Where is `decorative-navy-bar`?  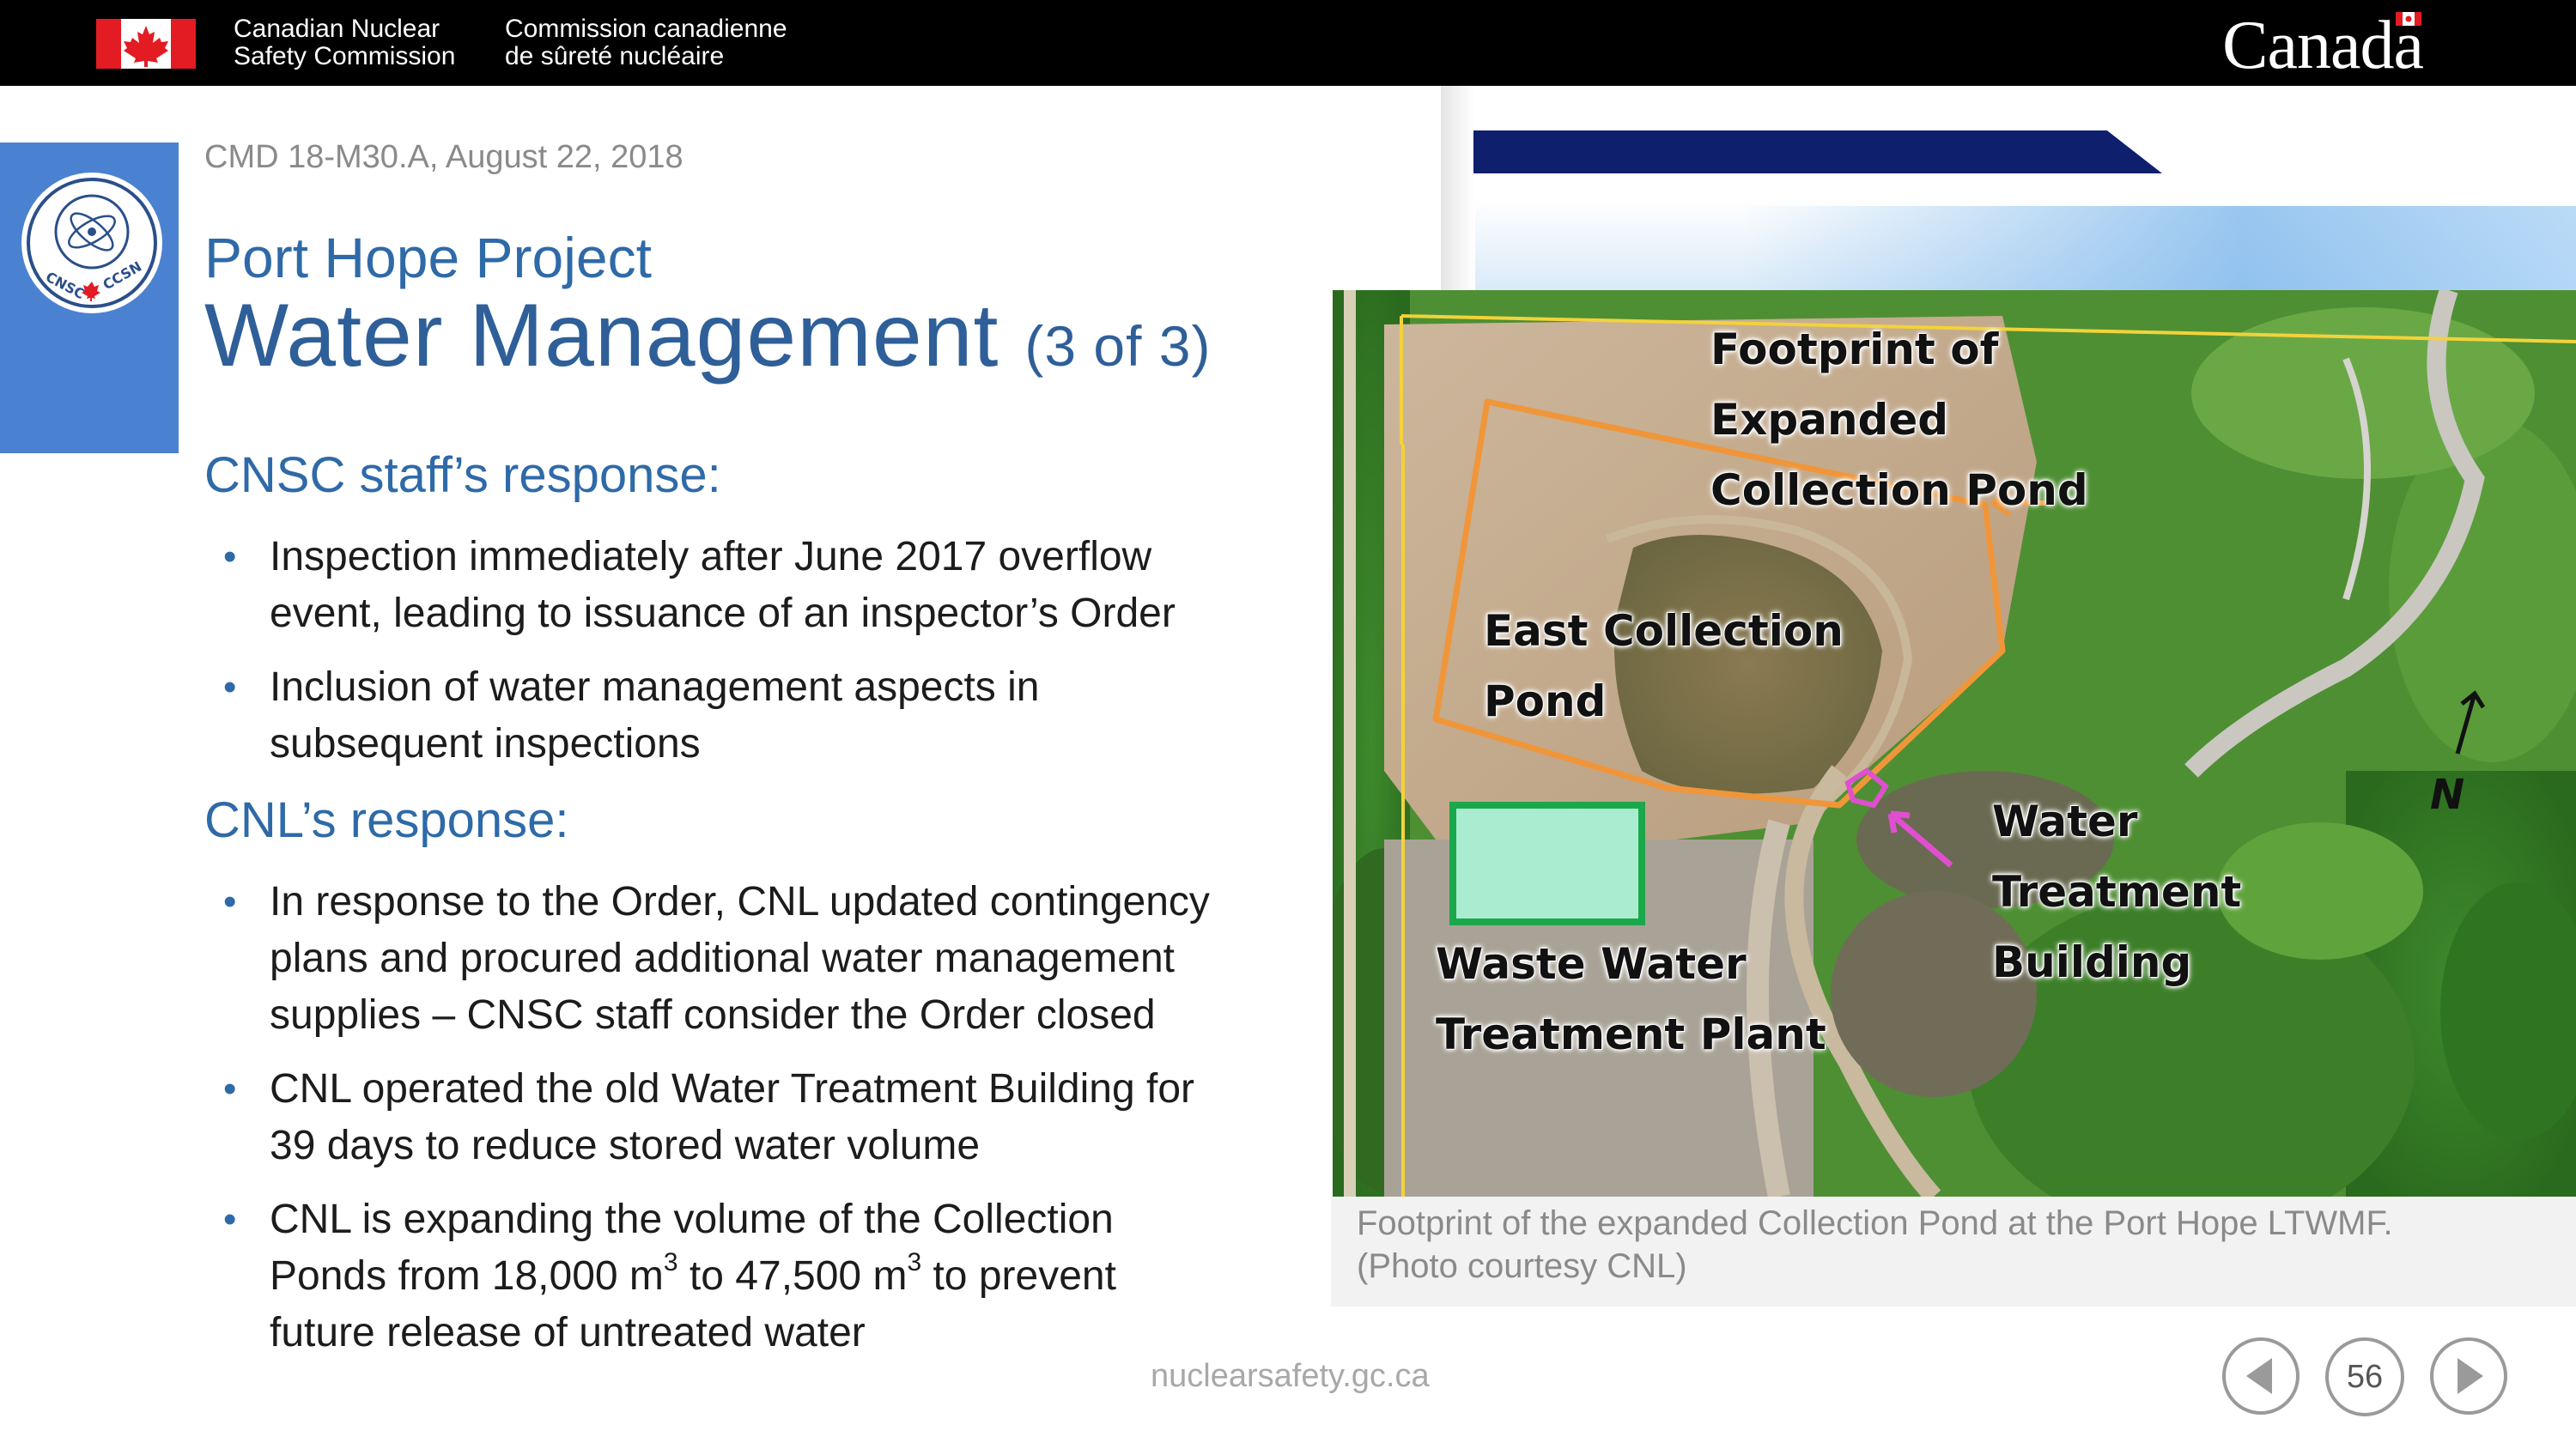 decorative-navy-bar is located at coordinates (1817, 151).